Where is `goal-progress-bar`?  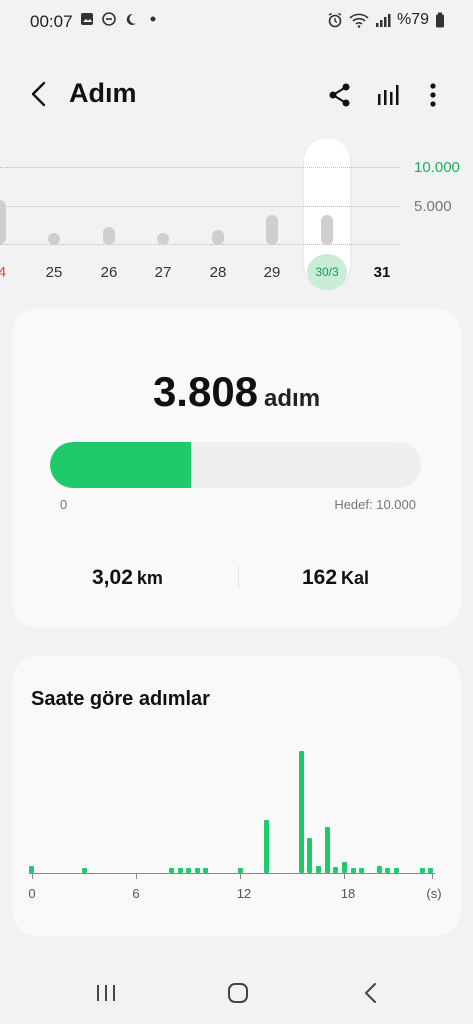 goal-progress-bar is located at coordinates (235, 465).